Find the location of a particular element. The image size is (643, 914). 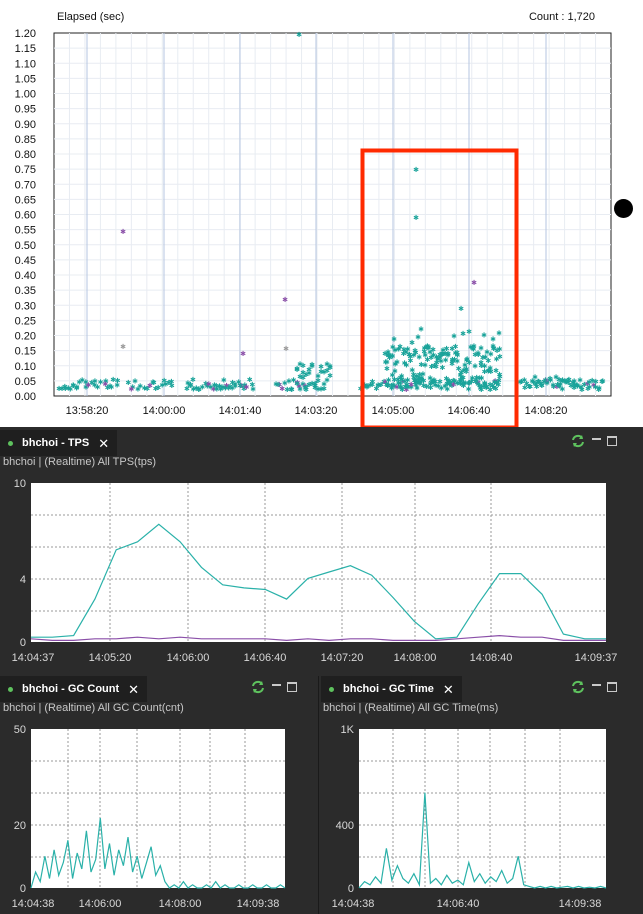

chart-x-tick-label: 14:05:20 is located at coordinates (110, 658).